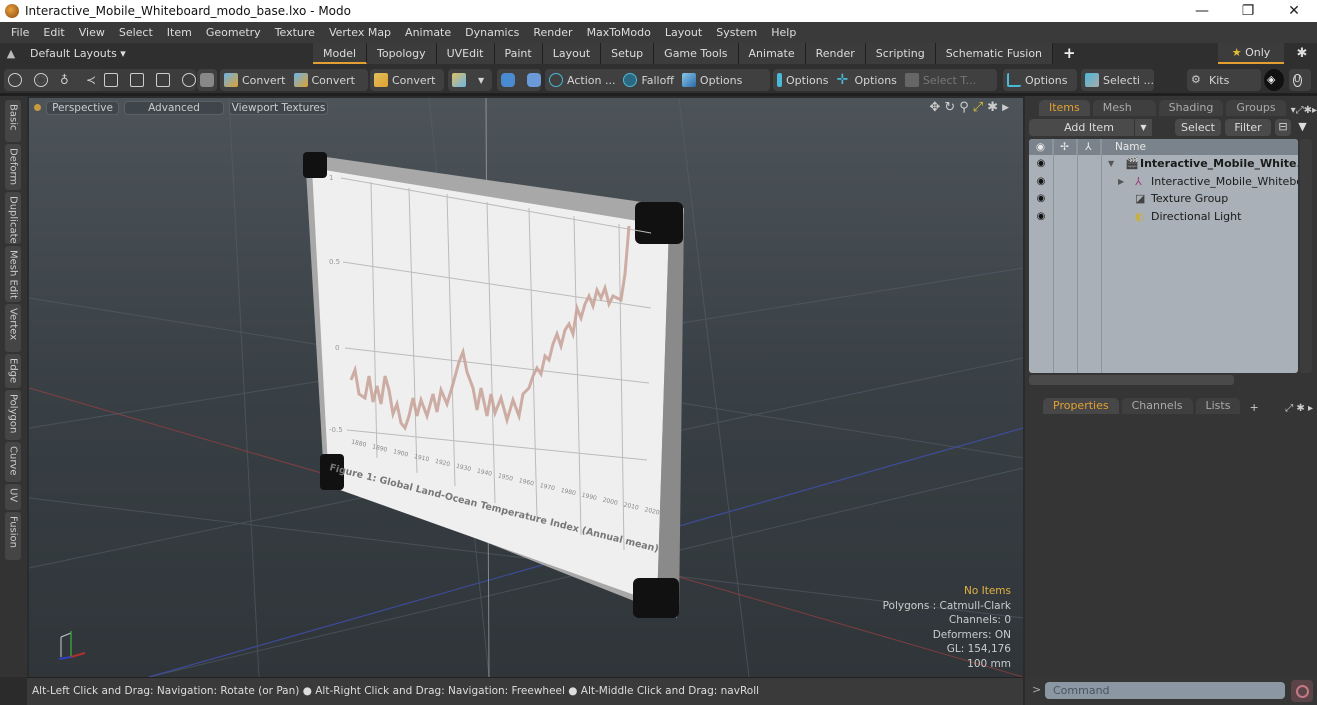  What do you see at coordinates (53, 32) in the screenshot?
I see `menu-edit: Edit` at bounding box center [53, 32].